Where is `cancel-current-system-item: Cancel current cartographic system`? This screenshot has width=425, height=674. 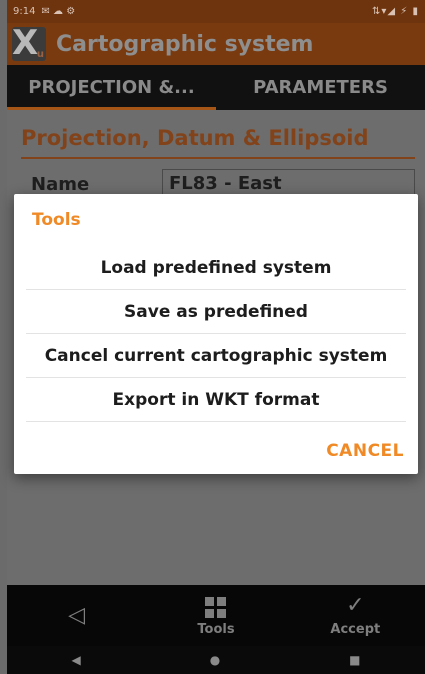
cancel-current-system-item: Cancel current cartographic system is located at coordinates (216, 356).